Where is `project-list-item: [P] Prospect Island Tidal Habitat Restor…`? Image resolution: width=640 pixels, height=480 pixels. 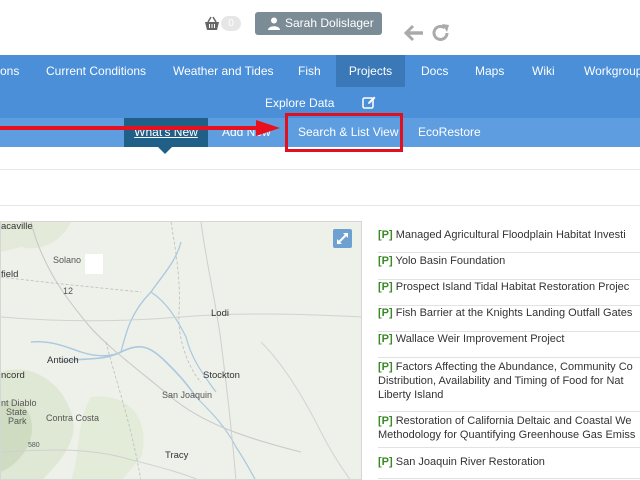
project-list-item: [P] Prospect Island Tidal Habitat Restor… is located at coordinates (509, 293).